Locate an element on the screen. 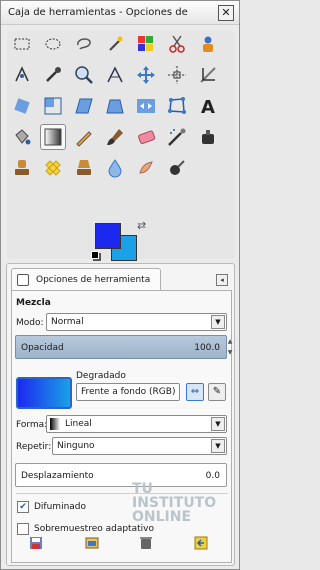  align-icon is located at coordinates (177, 75).